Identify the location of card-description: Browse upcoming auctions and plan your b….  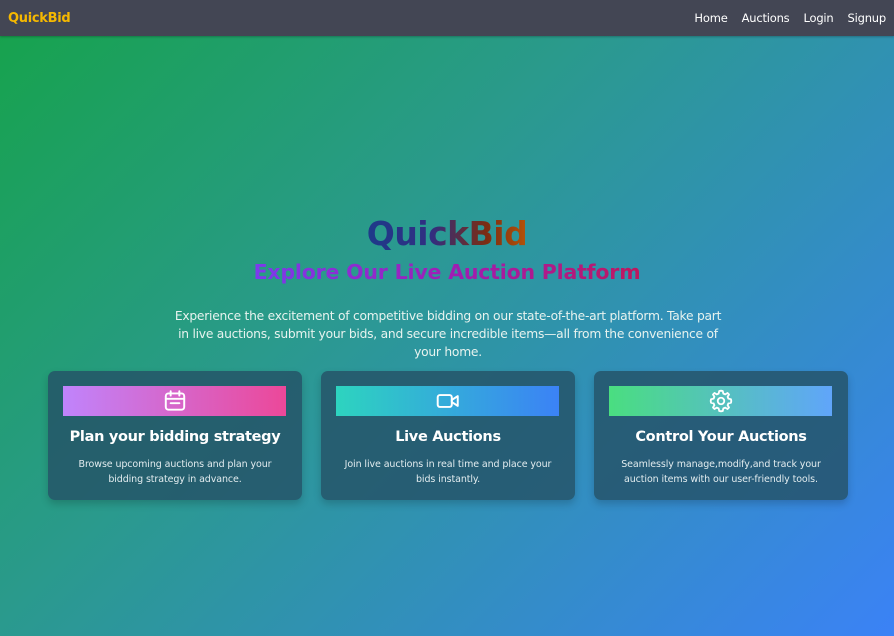
(175, 472).